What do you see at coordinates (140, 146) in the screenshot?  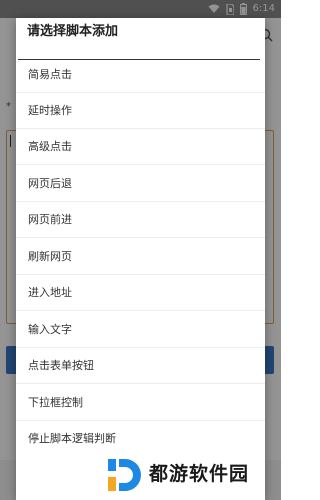 I see `option-advanced-click: 高级点击` at bounding box center [140, 146].